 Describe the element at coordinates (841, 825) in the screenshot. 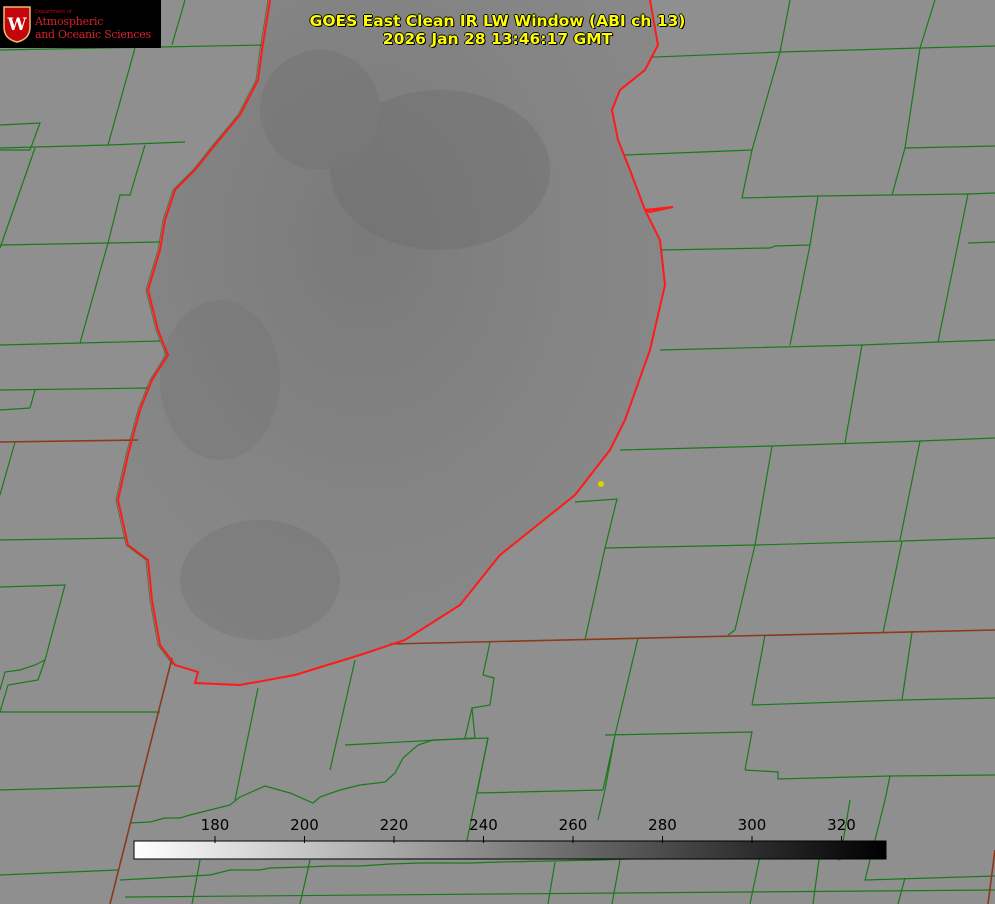

I see `colorbar-tick-label: 320` at that location.